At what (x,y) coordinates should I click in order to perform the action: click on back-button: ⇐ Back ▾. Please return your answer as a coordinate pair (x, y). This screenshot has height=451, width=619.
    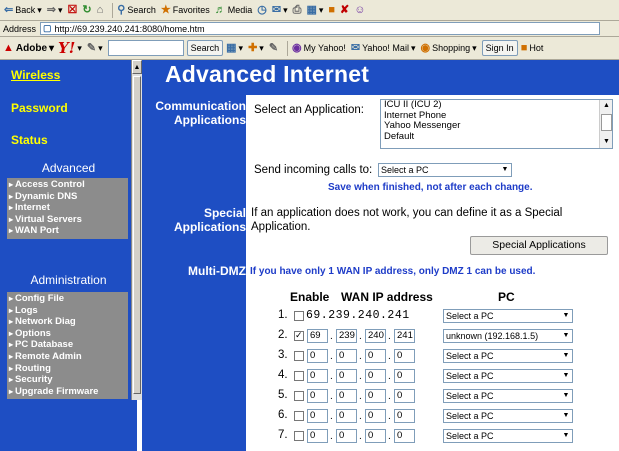
    Looking at the image, I should click on (23, 10).